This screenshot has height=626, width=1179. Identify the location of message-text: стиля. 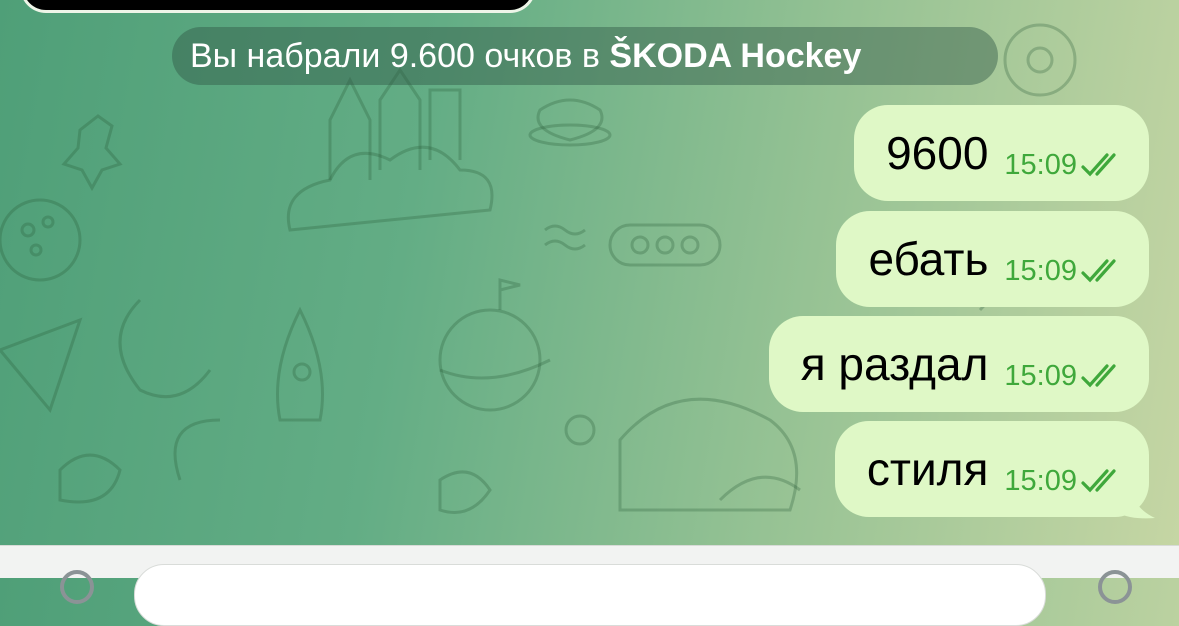
(927, 469).